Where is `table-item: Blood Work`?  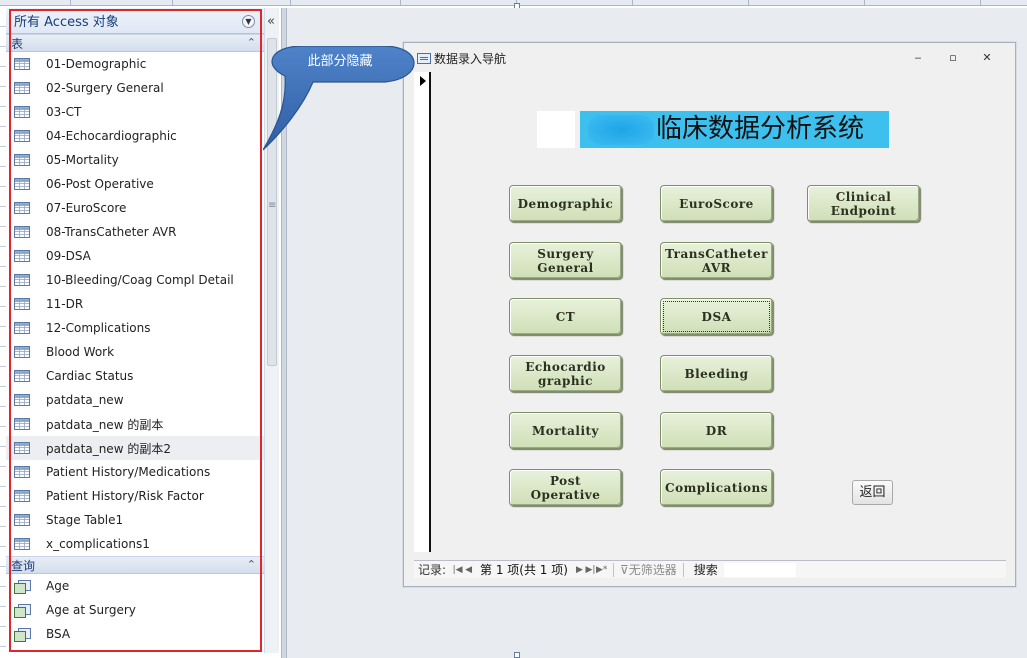
table-item: Blood Work is located at coordinates (135, 352).